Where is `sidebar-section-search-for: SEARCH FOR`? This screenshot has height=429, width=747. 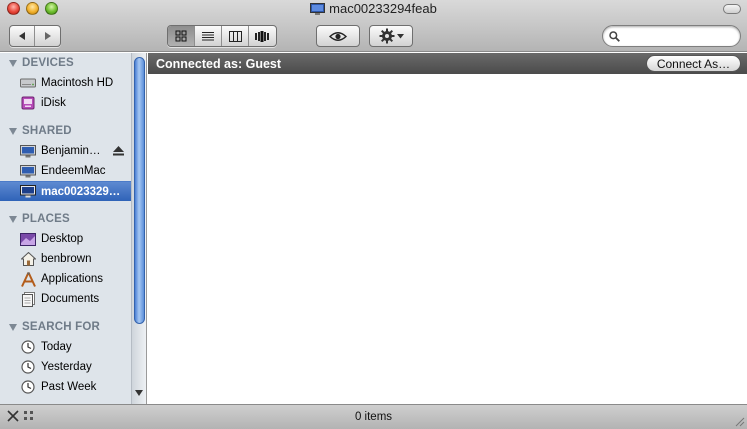 sidebar-section-search-for: SEARCH FOR is located at coordinates (65, 327).